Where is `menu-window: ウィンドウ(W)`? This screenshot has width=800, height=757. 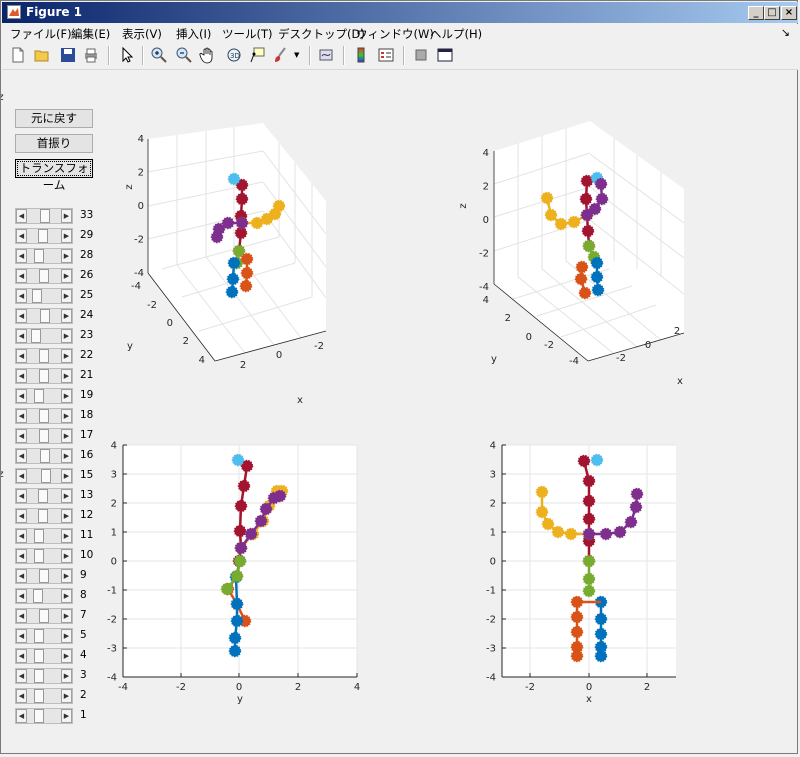 menu-window: ウィンドウ(W) is located at coordinates (395, 34).